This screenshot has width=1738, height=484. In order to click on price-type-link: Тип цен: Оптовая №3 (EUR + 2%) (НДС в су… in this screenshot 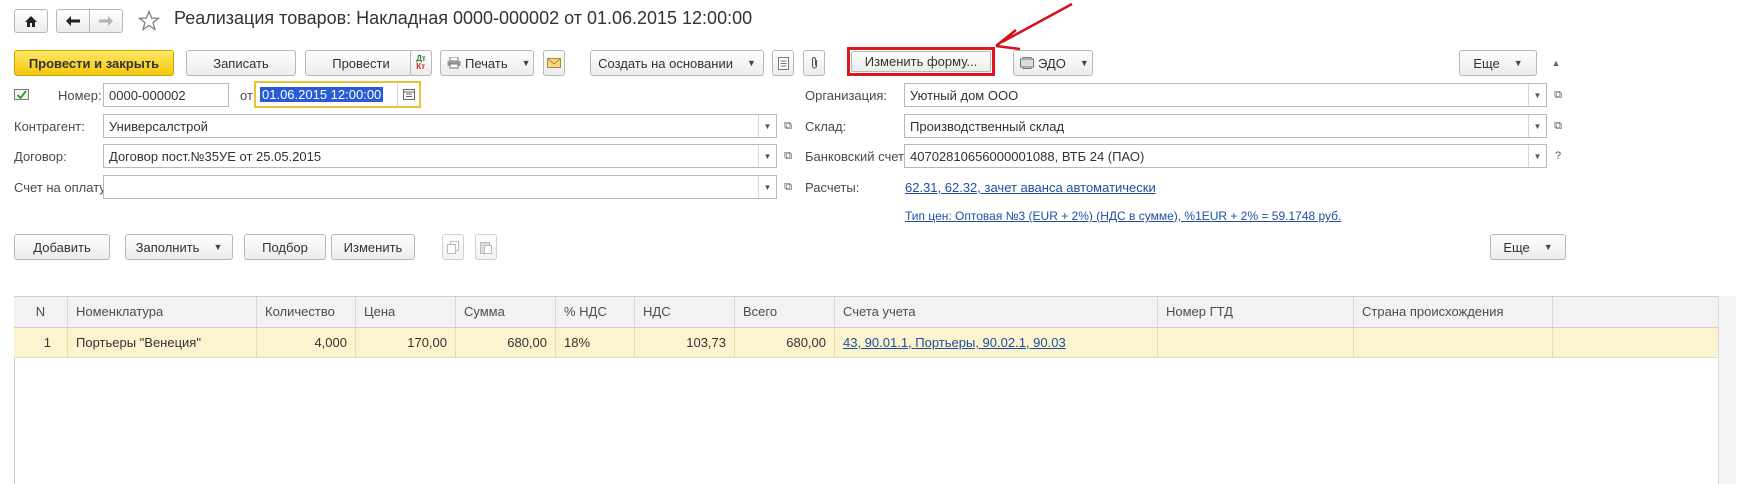, I will do `click(1123, 216)`.